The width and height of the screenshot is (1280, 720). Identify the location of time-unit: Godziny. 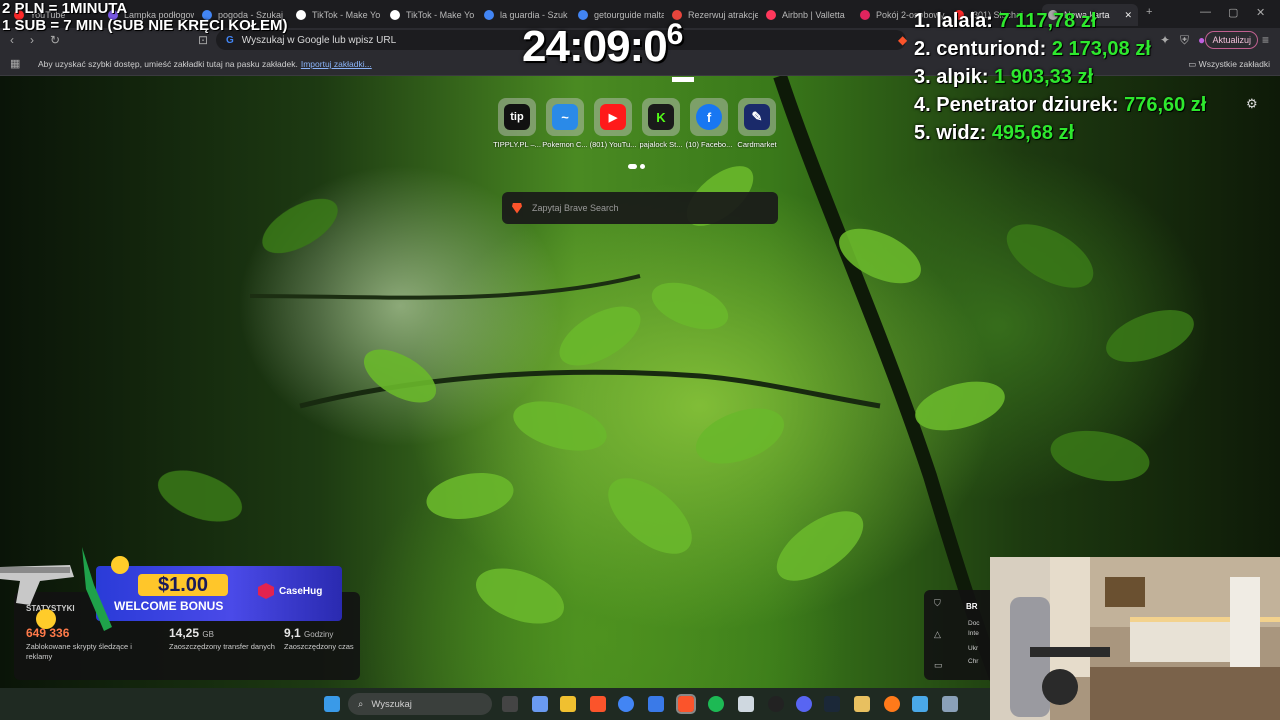
(319, 634).